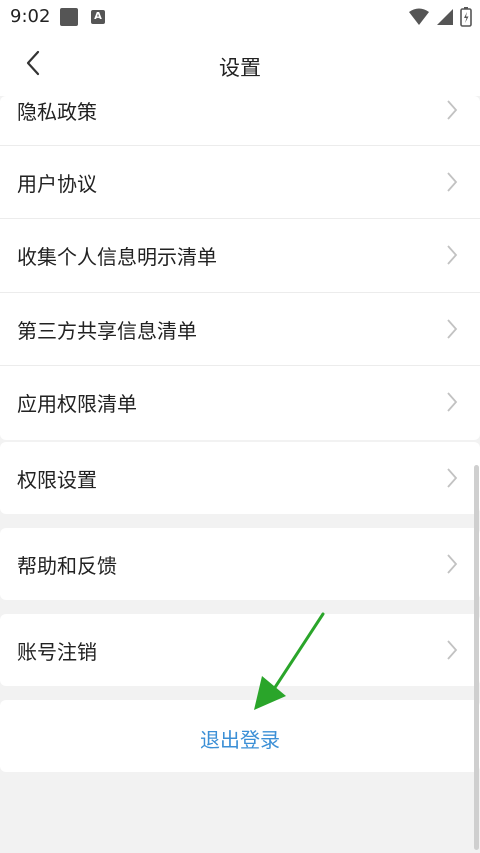 The width and height of the screenshot is (480, 853). Describe the element at coordinates (240, 255) in the screenshot. I see `menu-item-personal-info-list: 收集个人信息明示清单` at that location.